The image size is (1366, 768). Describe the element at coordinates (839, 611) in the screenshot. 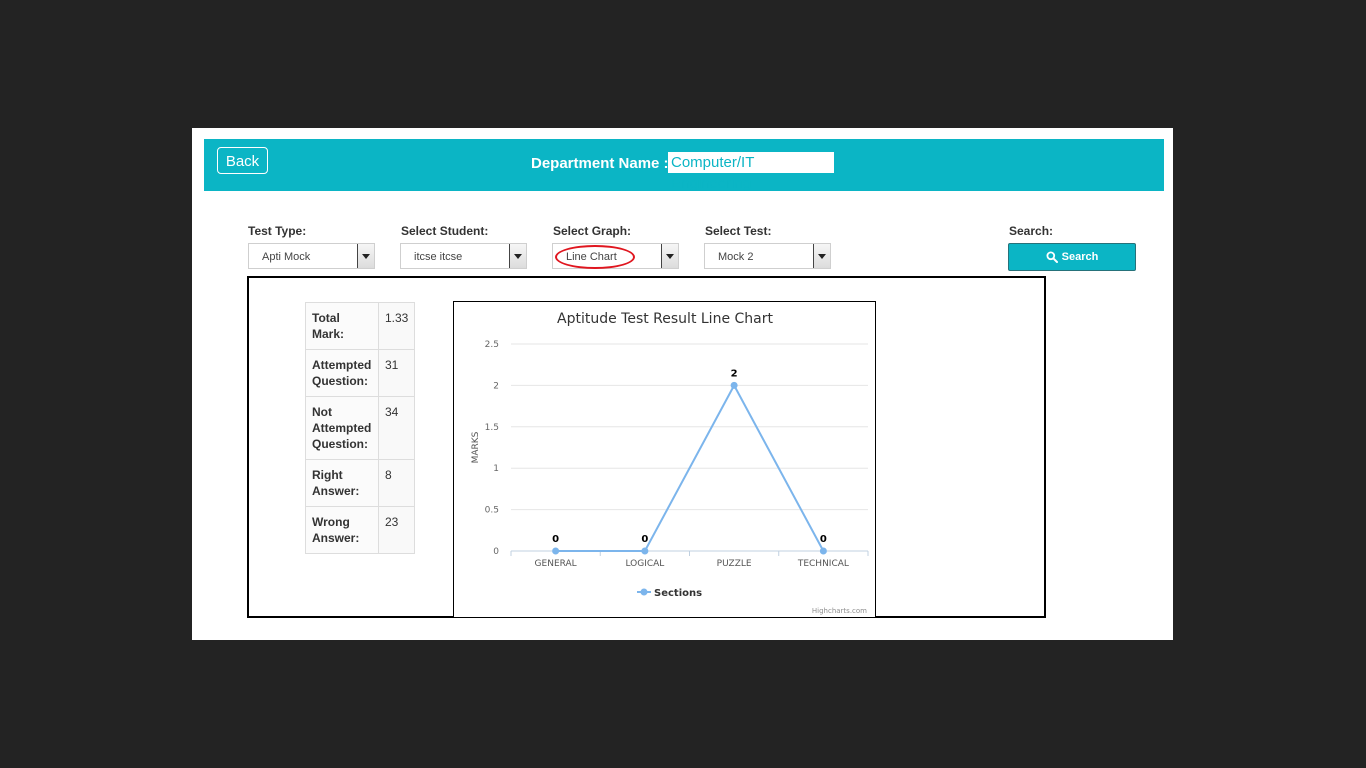

I see `chart-credits: Highcharts.com` at that location.